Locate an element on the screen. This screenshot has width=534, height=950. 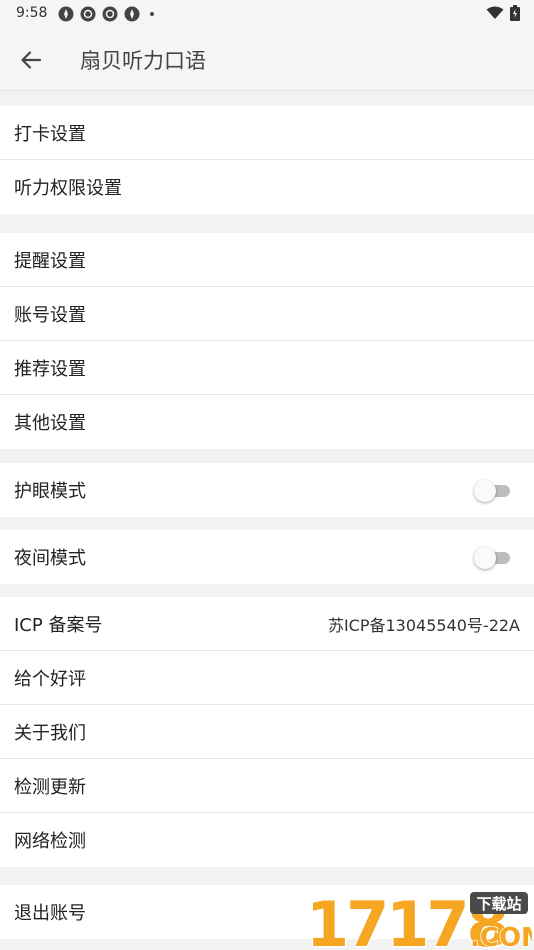
settings-item-eye-mode: 护眼模式 is located at coordinates (267, 490).